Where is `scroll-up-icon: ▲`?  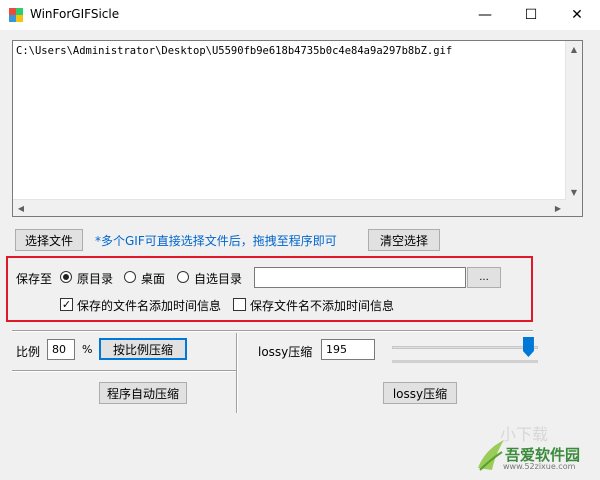
scroll-up-icon: ▲ is located at coordinates (574, 49).